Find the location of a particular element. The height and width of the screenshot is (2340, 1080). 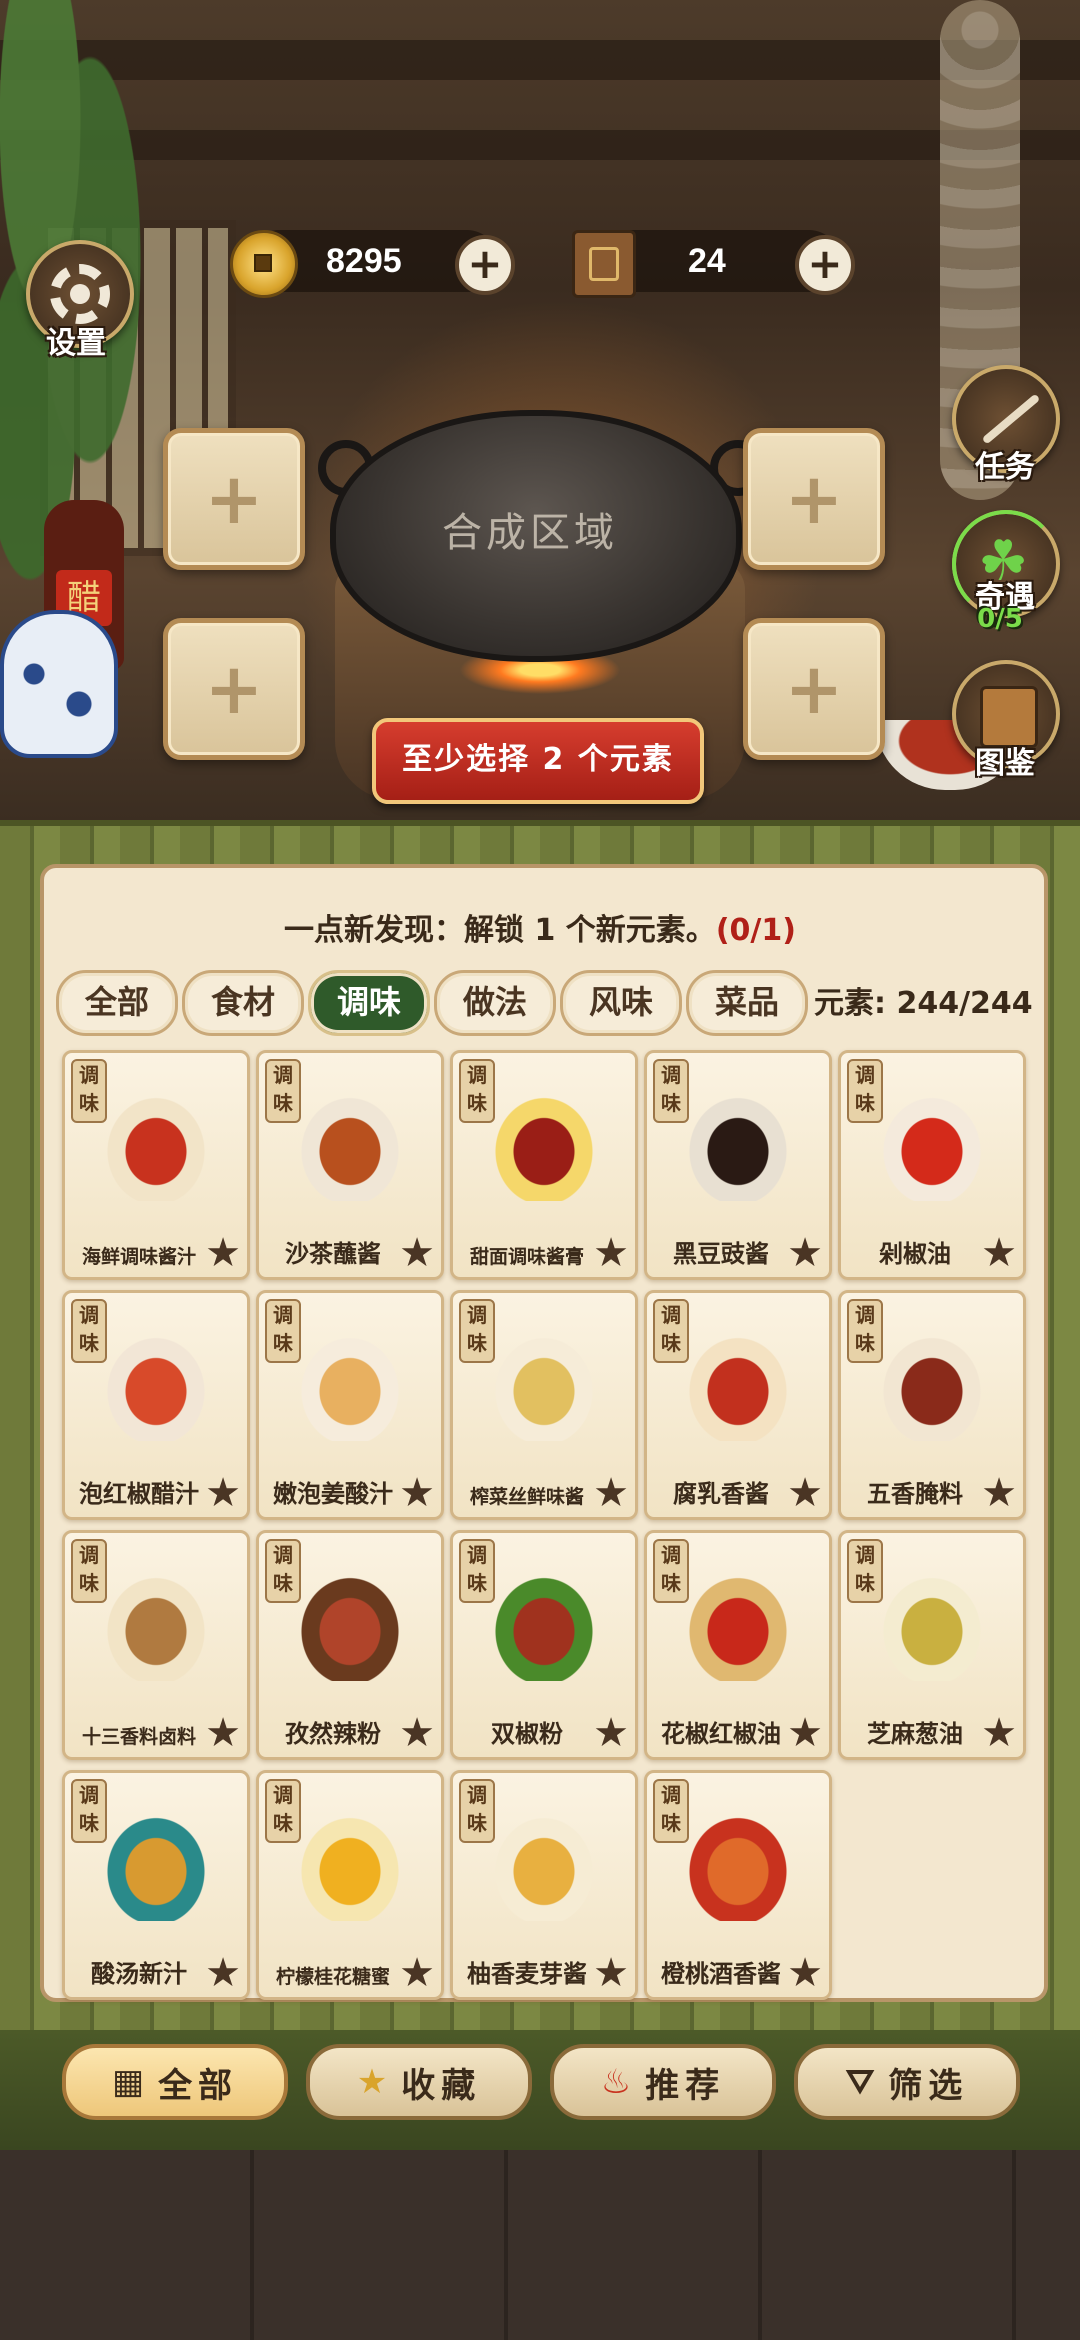

lemon-osmanthus-syrup-icon is located at coordinates (350, 1866).